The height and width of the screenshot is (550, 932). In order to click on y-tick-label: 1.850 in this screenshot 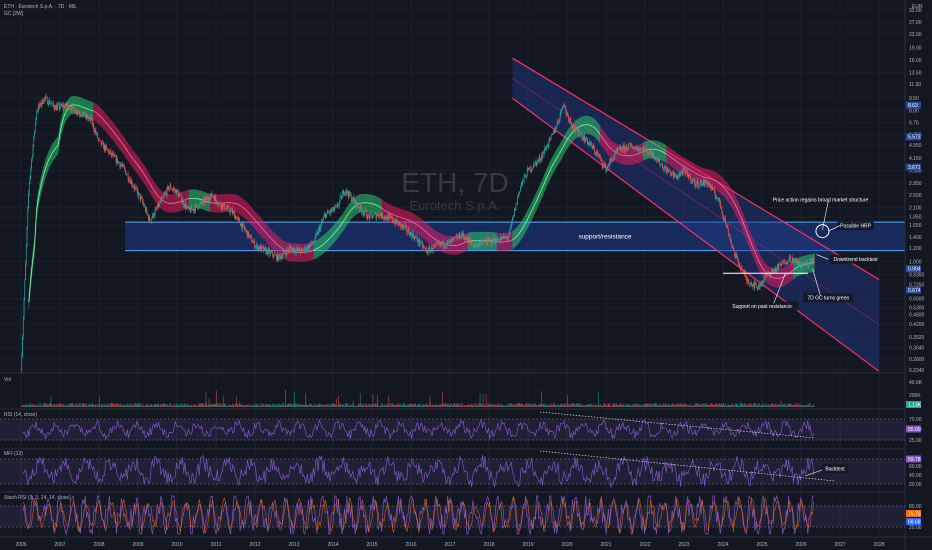, I will do `click(915, 218)`.